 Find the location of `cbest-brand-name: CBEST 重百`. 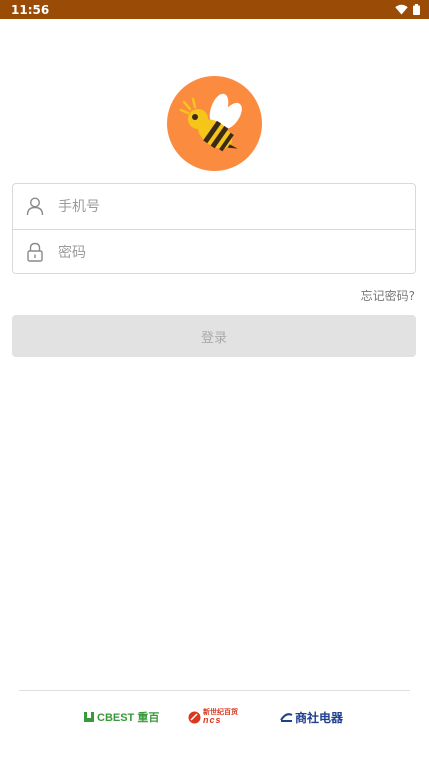

cbest-brand-name: CBEST 重百 is located at coordinates (128, 718).